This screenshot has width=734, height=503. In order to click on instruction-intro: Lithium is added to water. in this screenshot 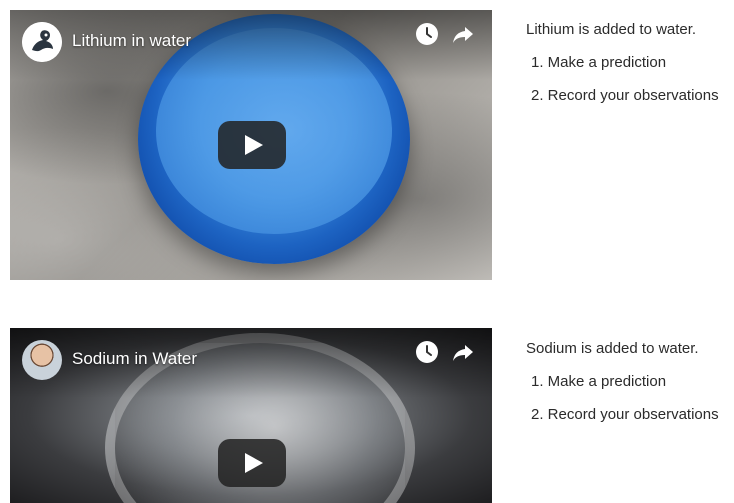, I will do `click(611, 29)`.